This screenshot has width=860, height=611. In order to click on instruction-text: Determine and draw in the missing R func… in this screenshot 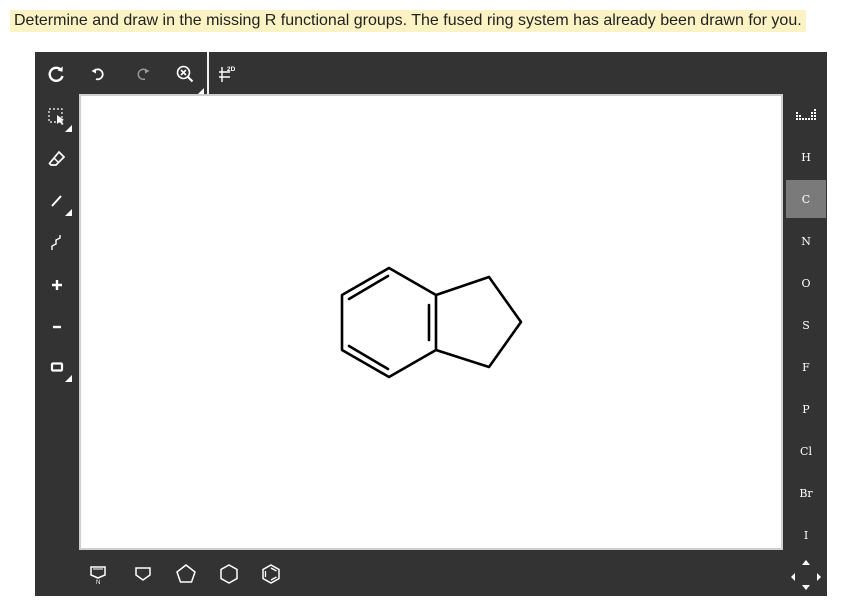, I will do `click(408, 21)`.